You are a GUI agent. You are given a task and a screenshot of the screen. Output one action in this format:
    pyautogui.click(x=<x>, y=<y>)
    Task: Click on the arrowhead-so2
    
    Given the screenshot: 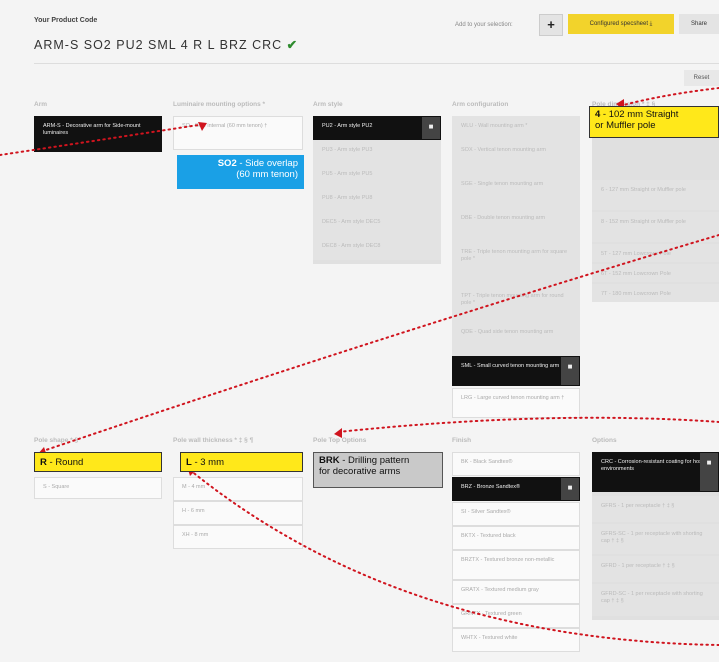 What is the action you would take?
    pyautogui.click(x=202, y=126)
    